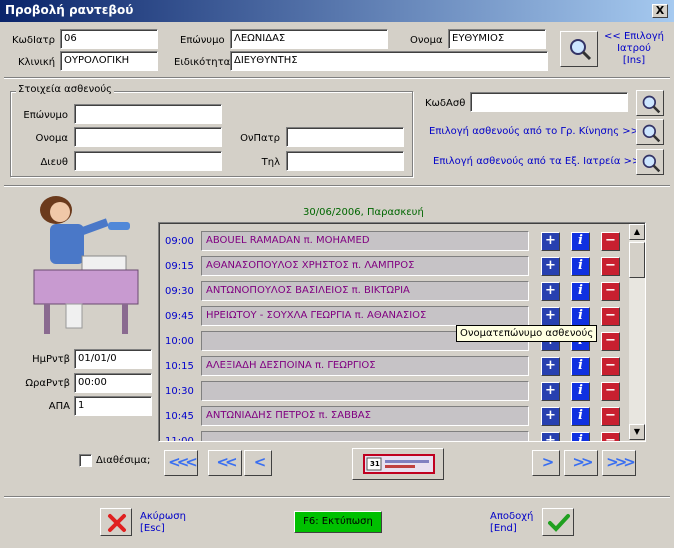  What do you see at coordinates (389, 61) in the screenshot?
I see `eidikotita-field: ΔΙΕΥΘΥΝΤΗΣ` at bounding box center [389, 61].